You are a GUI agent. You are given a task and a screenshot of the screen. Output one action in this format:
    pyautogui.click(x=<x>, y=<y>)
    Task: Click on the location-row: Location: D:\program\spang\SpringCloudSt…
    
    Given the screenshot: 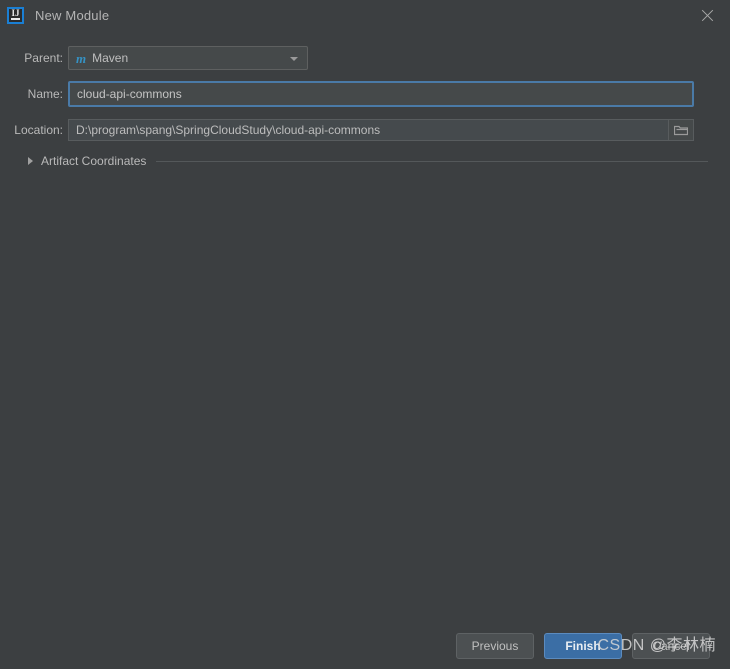 What is the action you would take?
    pyautogui.click(x=365, y=130)
    